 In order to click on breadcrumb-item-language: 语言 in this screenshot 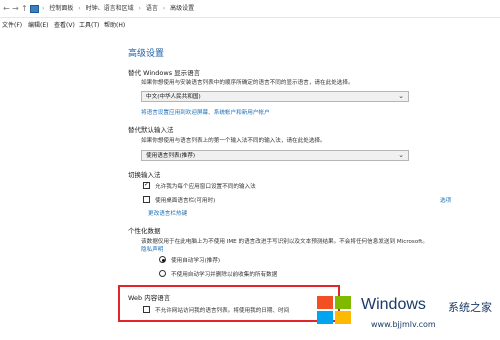, I will do `click(152, 8)`.